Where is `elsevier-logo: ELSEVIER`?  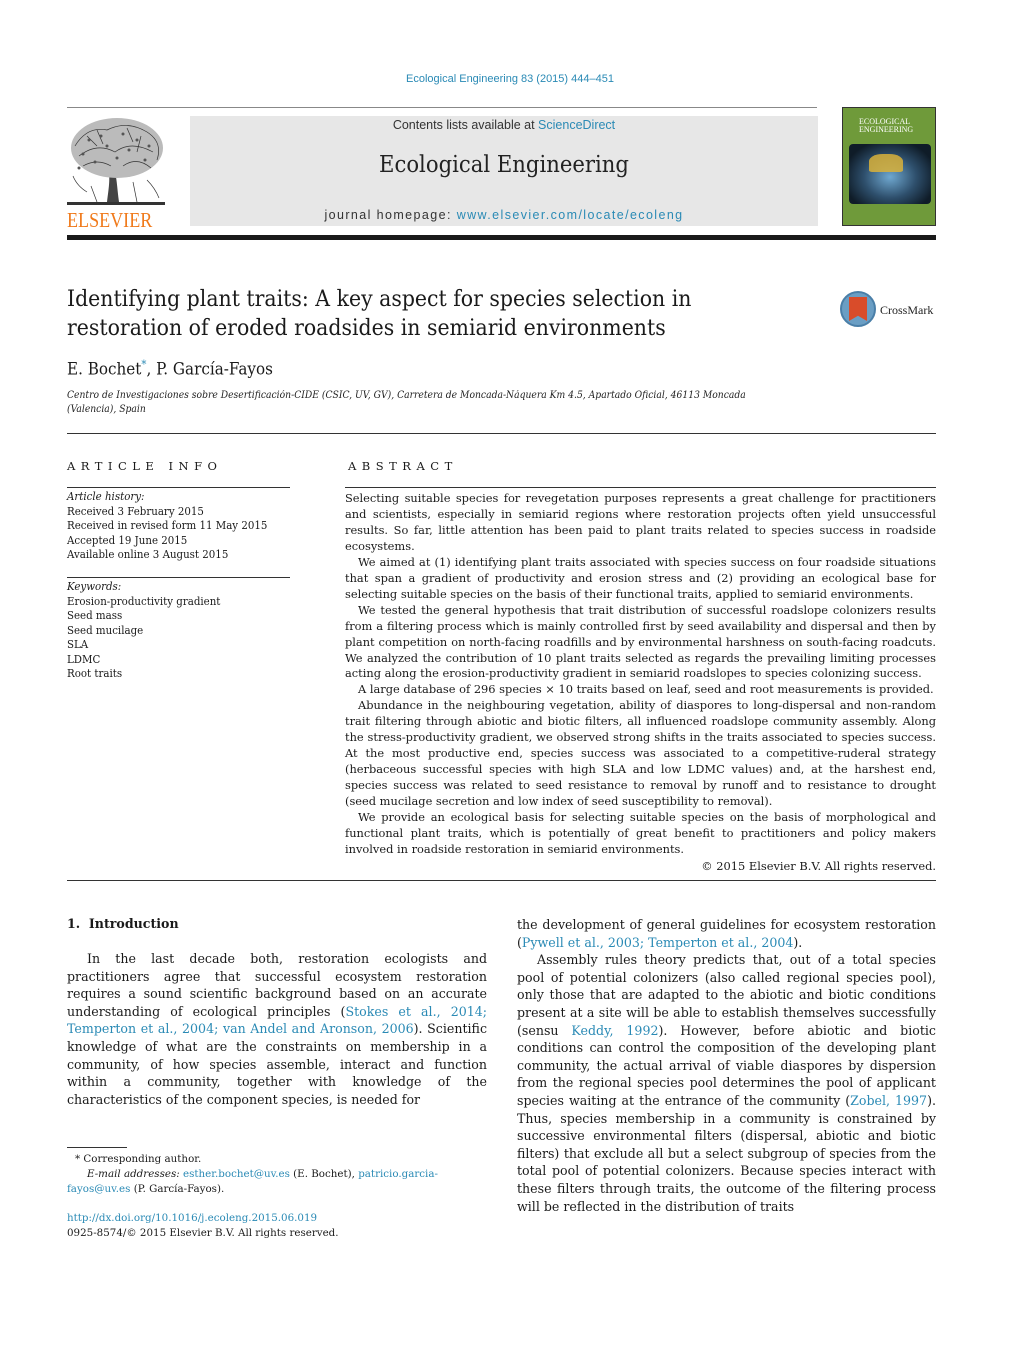 elsevier-logo: ELSEVIER is located at coordinates (117, 174).